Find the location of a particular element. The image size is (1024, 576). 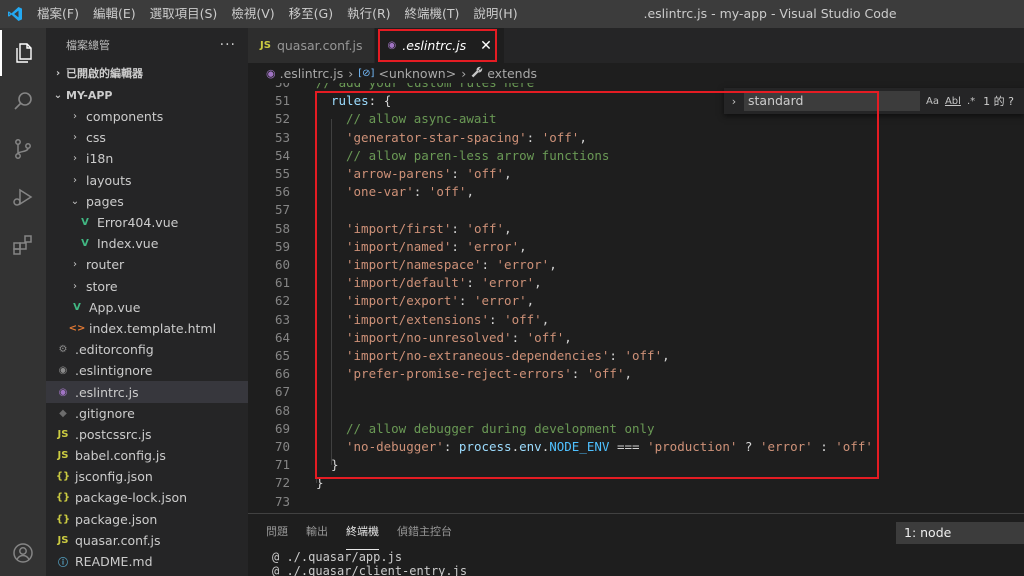

explorer-icon is located at coordinates (23, 53).